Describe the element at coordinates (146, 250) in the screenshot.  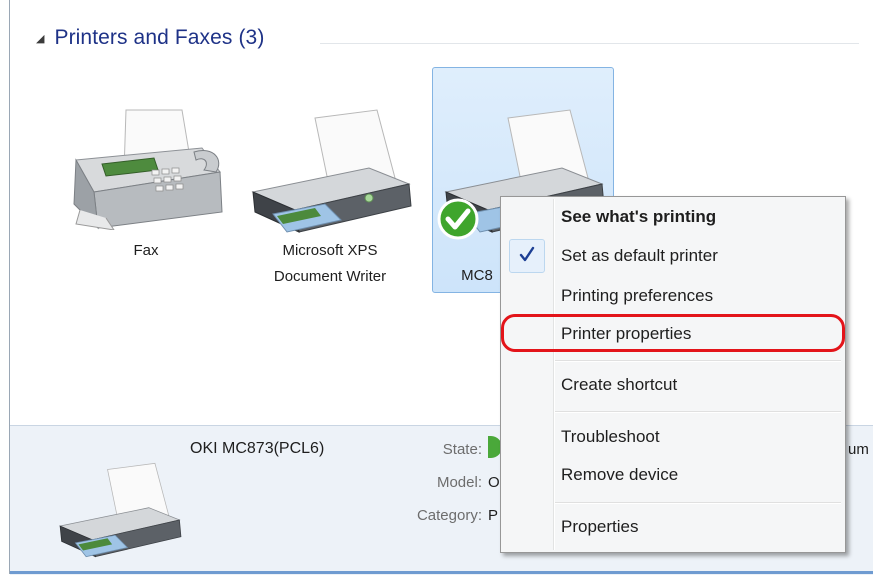
I see `device-label: Fax` at that location.